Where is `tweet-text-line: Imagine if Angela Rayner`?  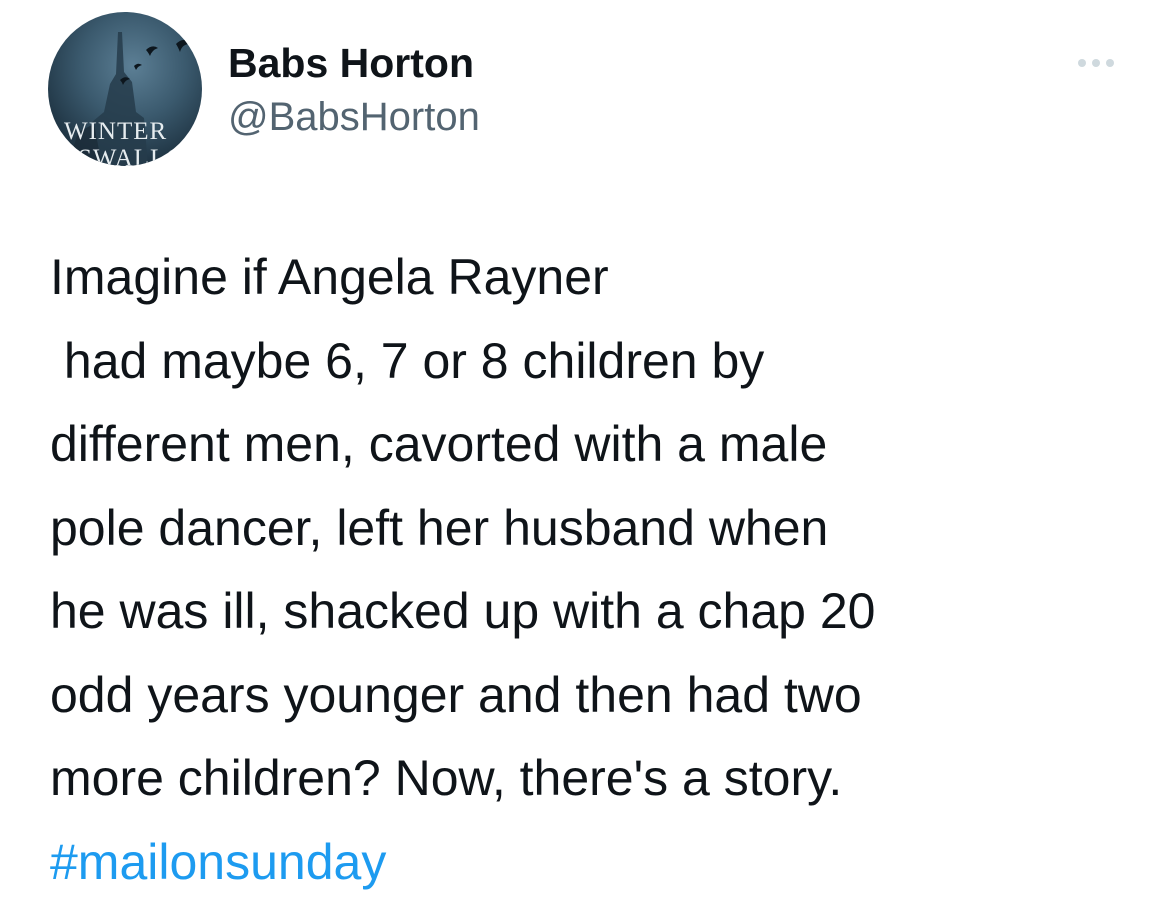
tweet-text-line: Imagine if Angela Rayner is located at coordinates (329, 277).